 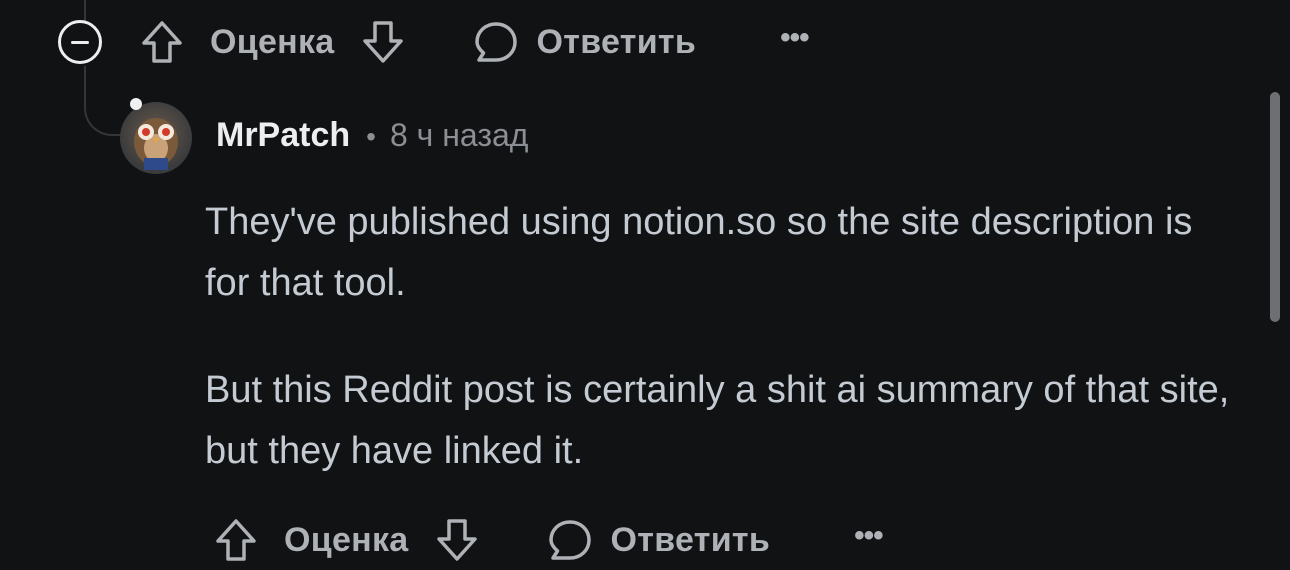 I want to click on avatar, so click(x=156, y=138).